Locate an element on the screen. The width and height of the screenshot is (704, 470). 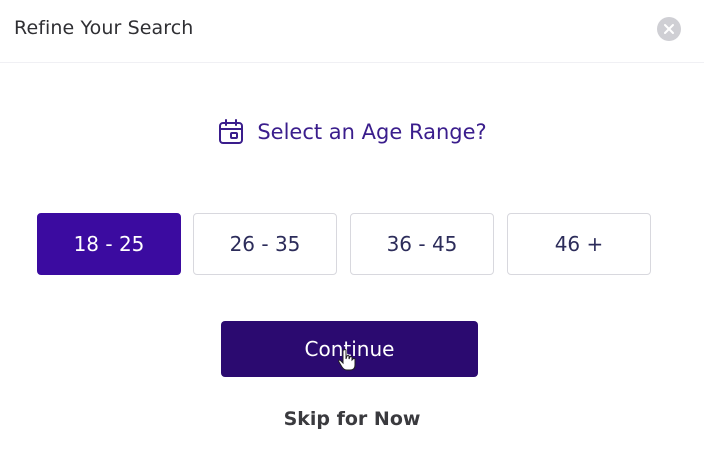
age-range-label: 36 - 45 is located at coordinates (422, 244).